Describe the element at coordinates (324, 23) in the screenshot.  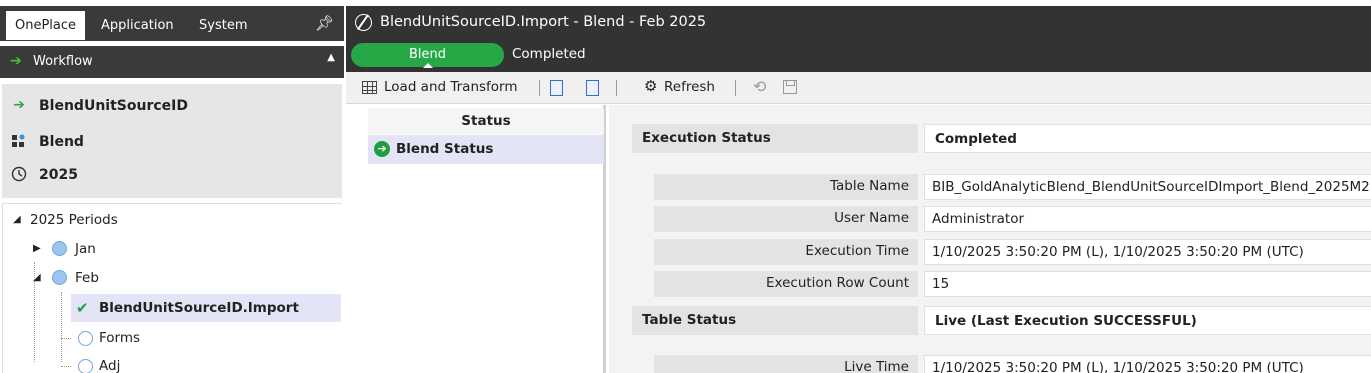
I see `pin-icon: 📌︎` at that location.